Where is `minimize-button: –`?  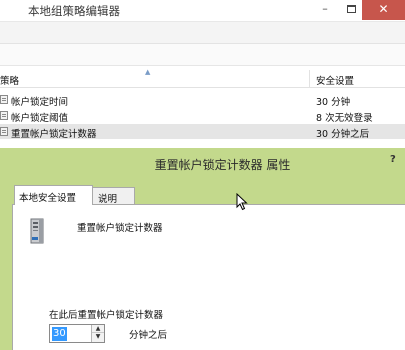
minimize-button: – is located at coordinates (325, 10).